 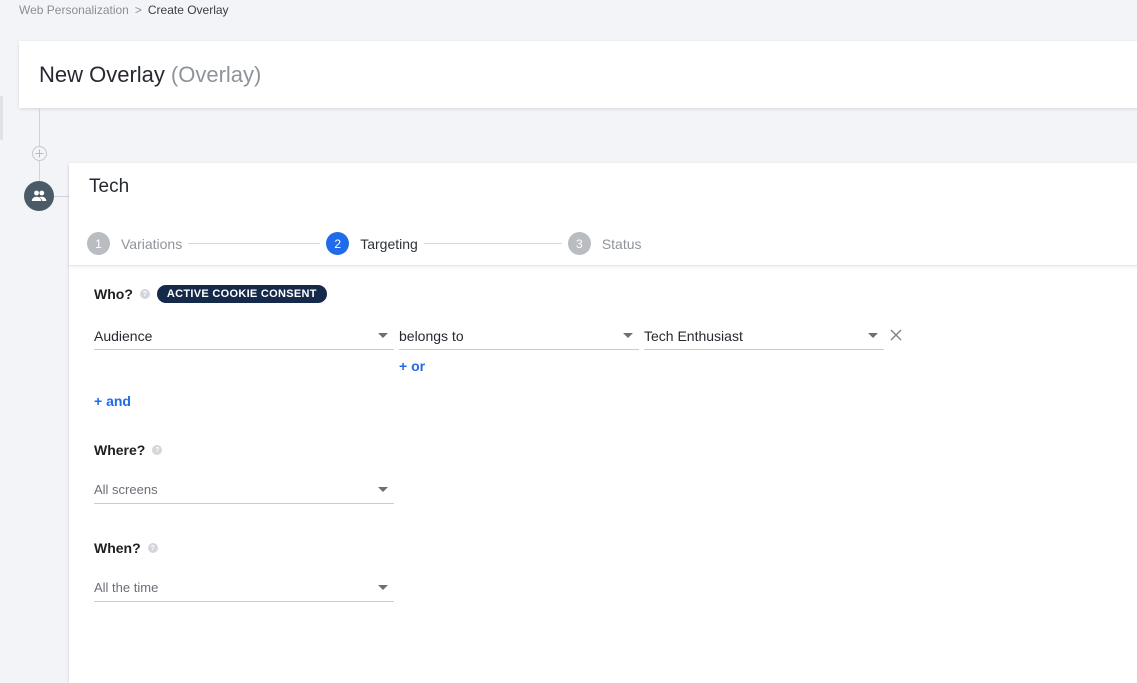 What do you see at coordinates (578, 74) in the screenshot?
I see `page-header-card: New Overlay (Overlay)` at bounding box center [578, 74].